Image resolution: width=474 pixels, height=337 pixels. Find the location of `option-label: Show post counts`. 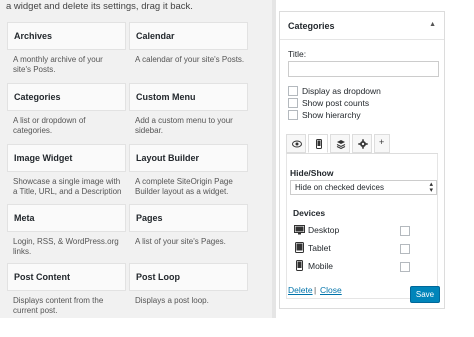

option-label: Show post counts is located at coordinates (336, 103).